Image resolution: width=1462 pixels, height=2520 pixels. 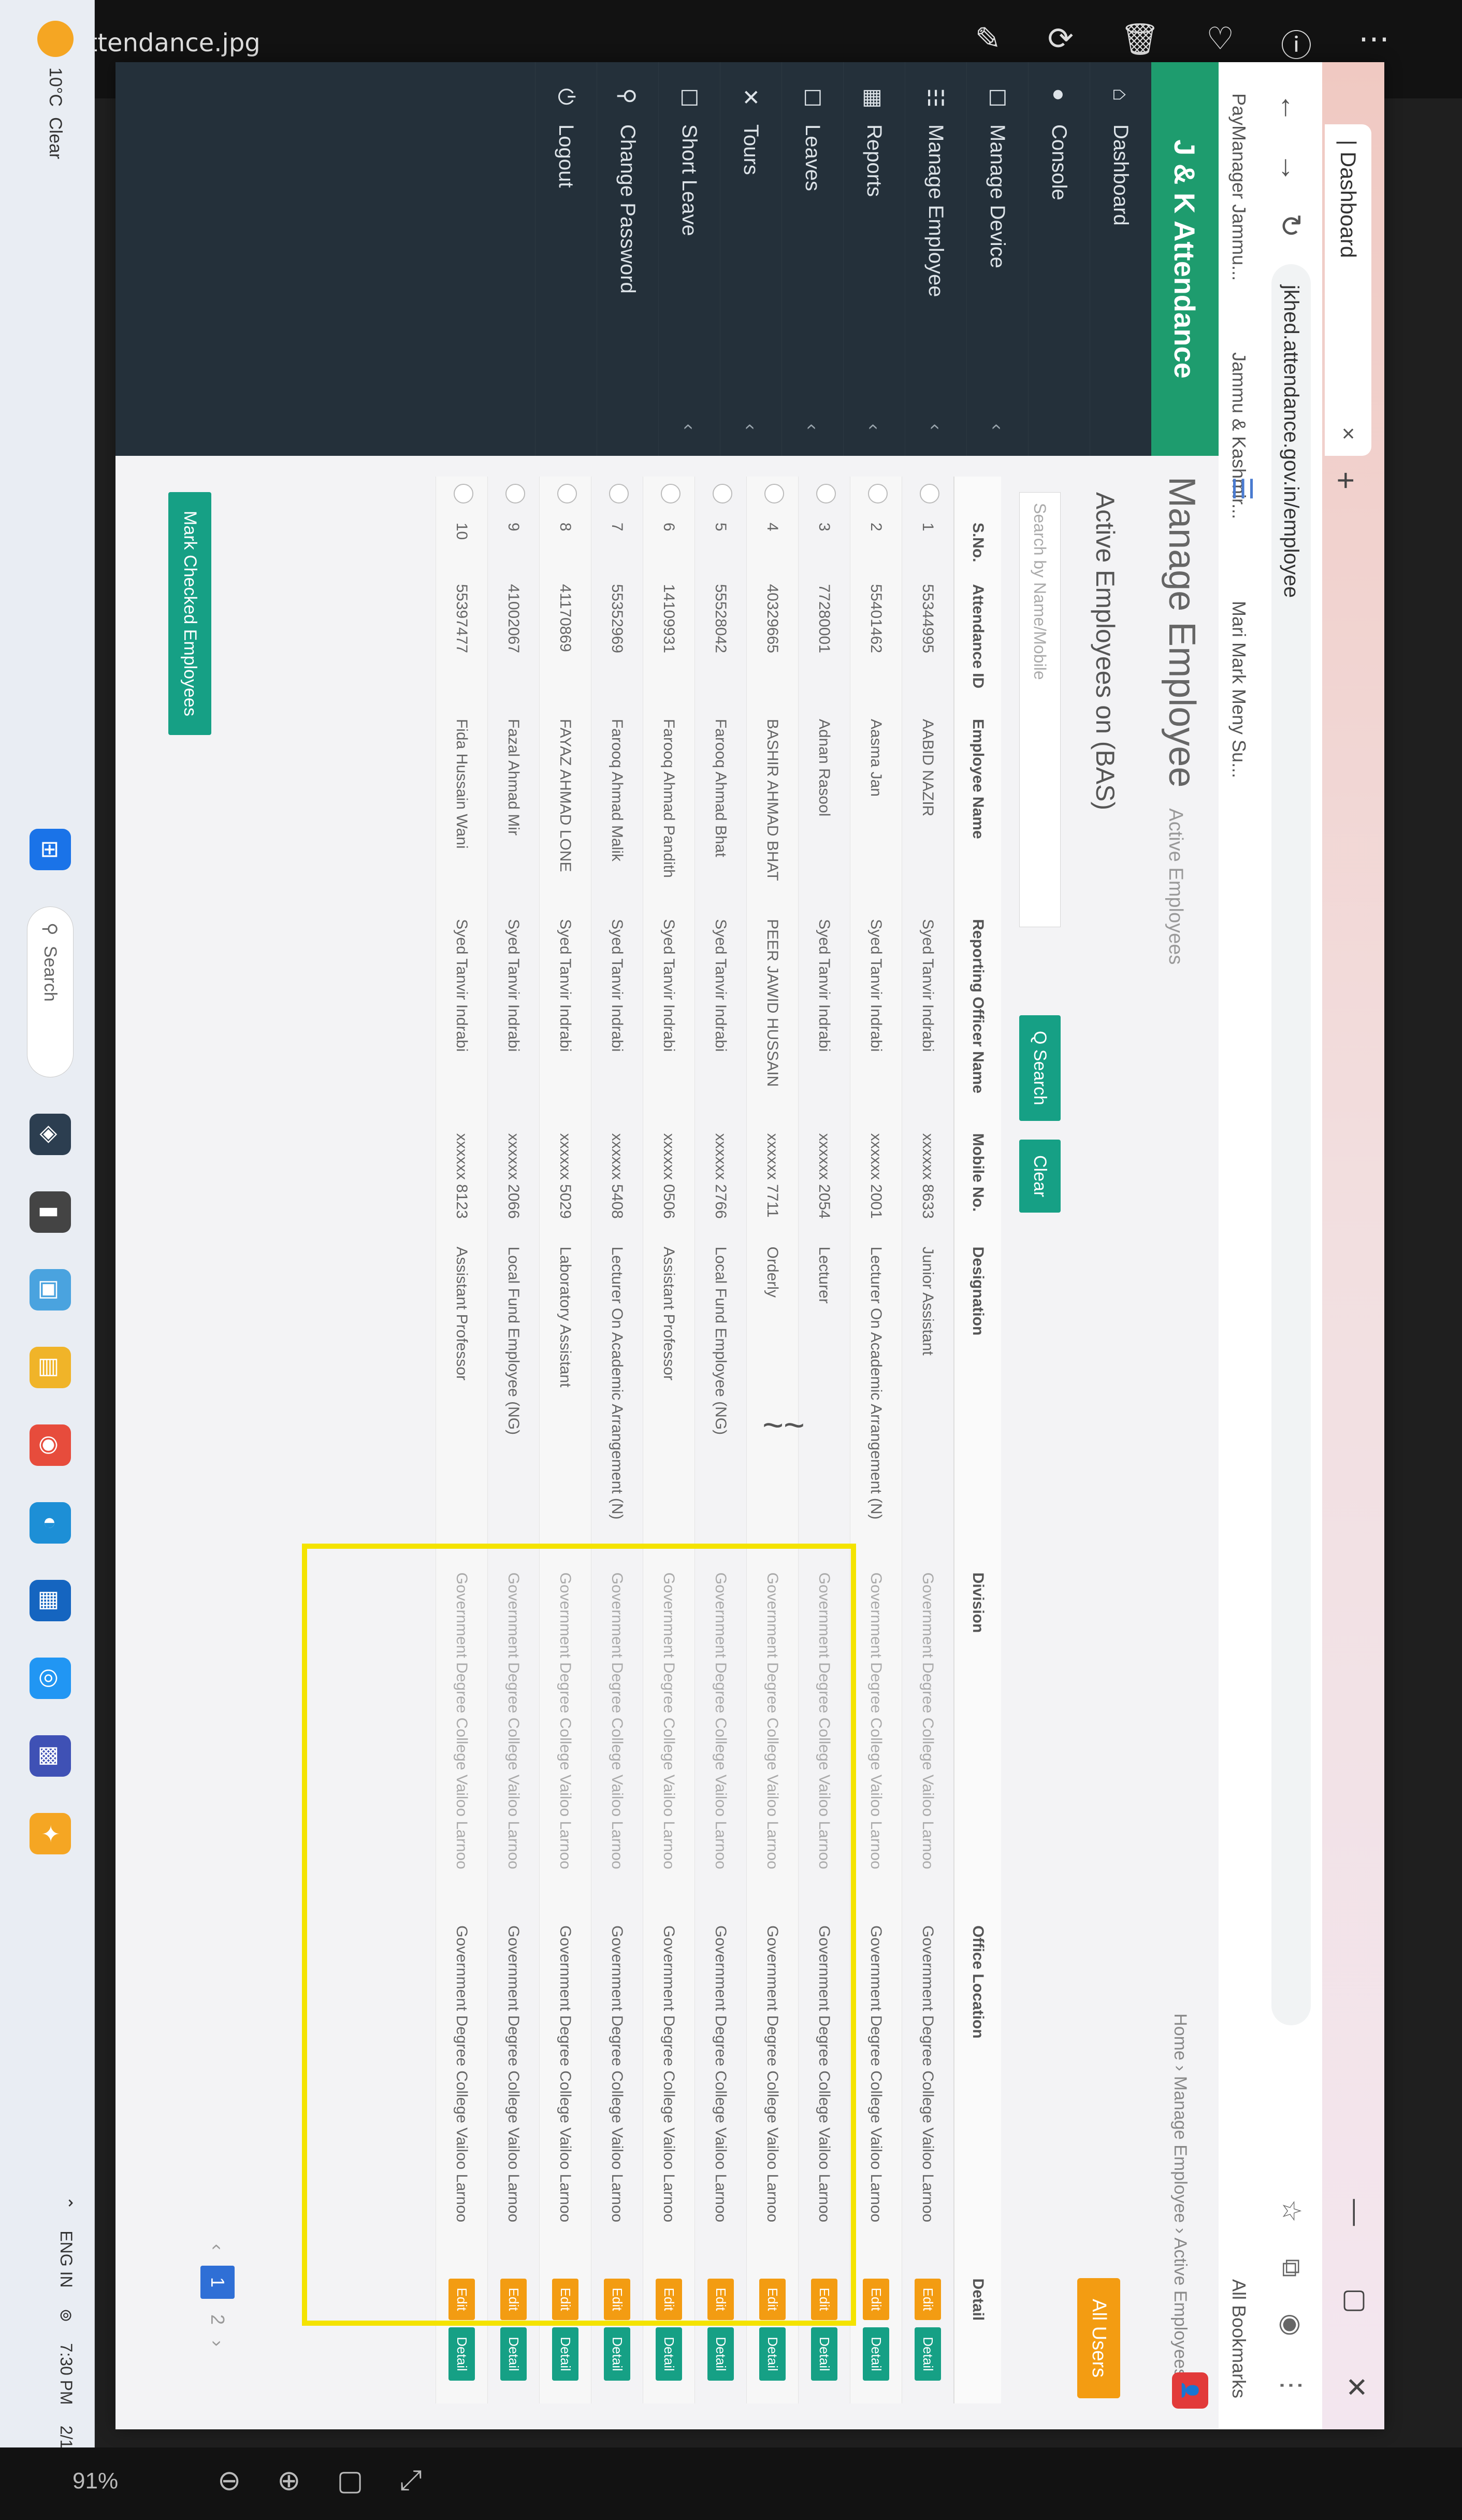 What do you see at coordinates (750, 259) in the screenshot?
I see `sidebar-item-tours: ✕ Tours ‹` at bounding box center [750, 259].